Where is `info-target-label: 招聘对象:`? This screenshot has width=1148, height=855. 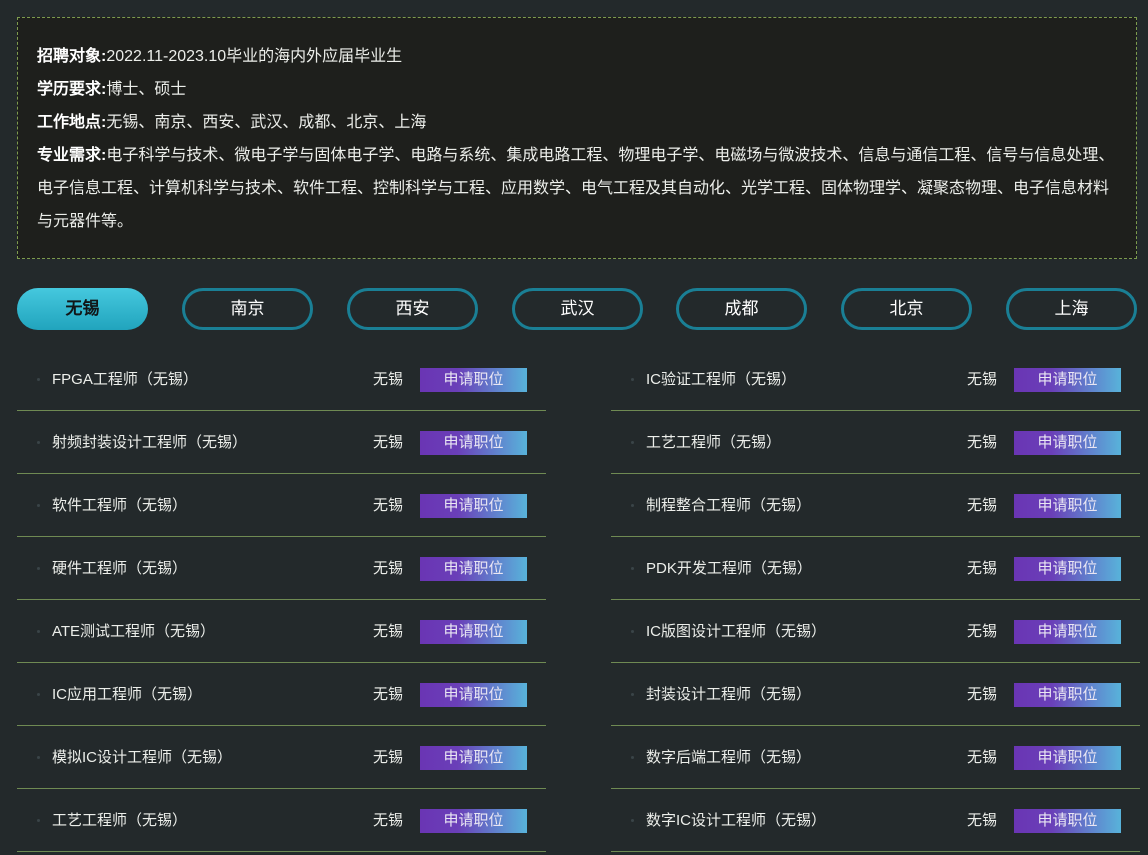
info-target-label: 招聘对象: is located at coordinates (72, 56).